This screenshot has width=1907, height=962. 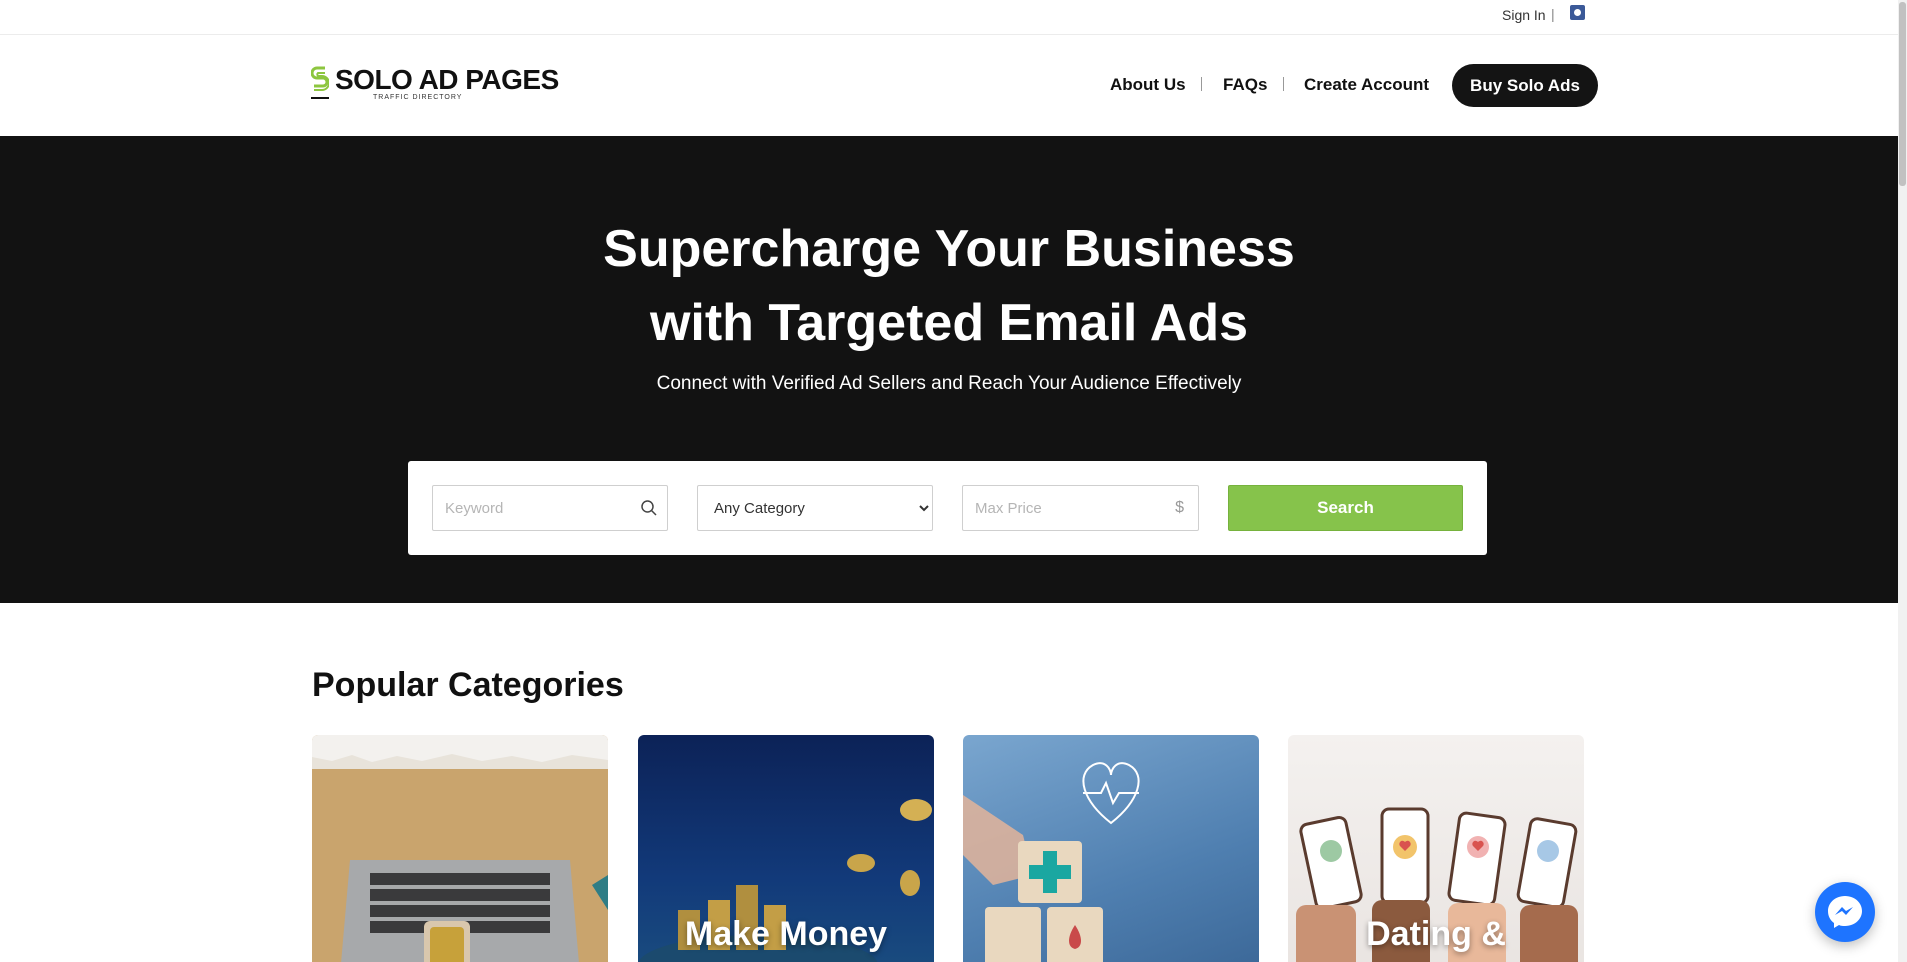 I want to click on scrollbar-thumb, so click(x=1902, y=94).